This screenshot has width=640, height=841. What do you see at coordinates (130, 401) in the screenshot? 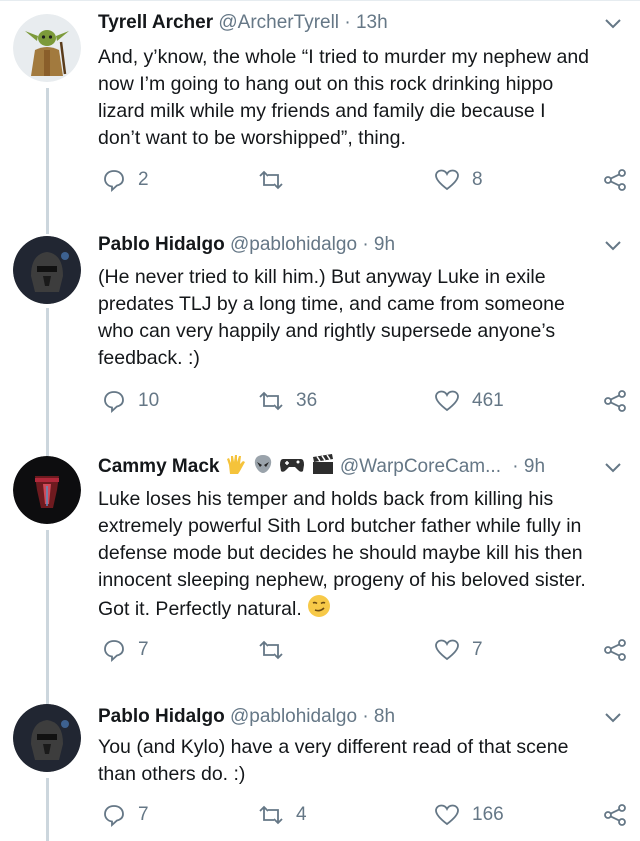
I see `reply-button: 10` at bounding box center [130, 401].